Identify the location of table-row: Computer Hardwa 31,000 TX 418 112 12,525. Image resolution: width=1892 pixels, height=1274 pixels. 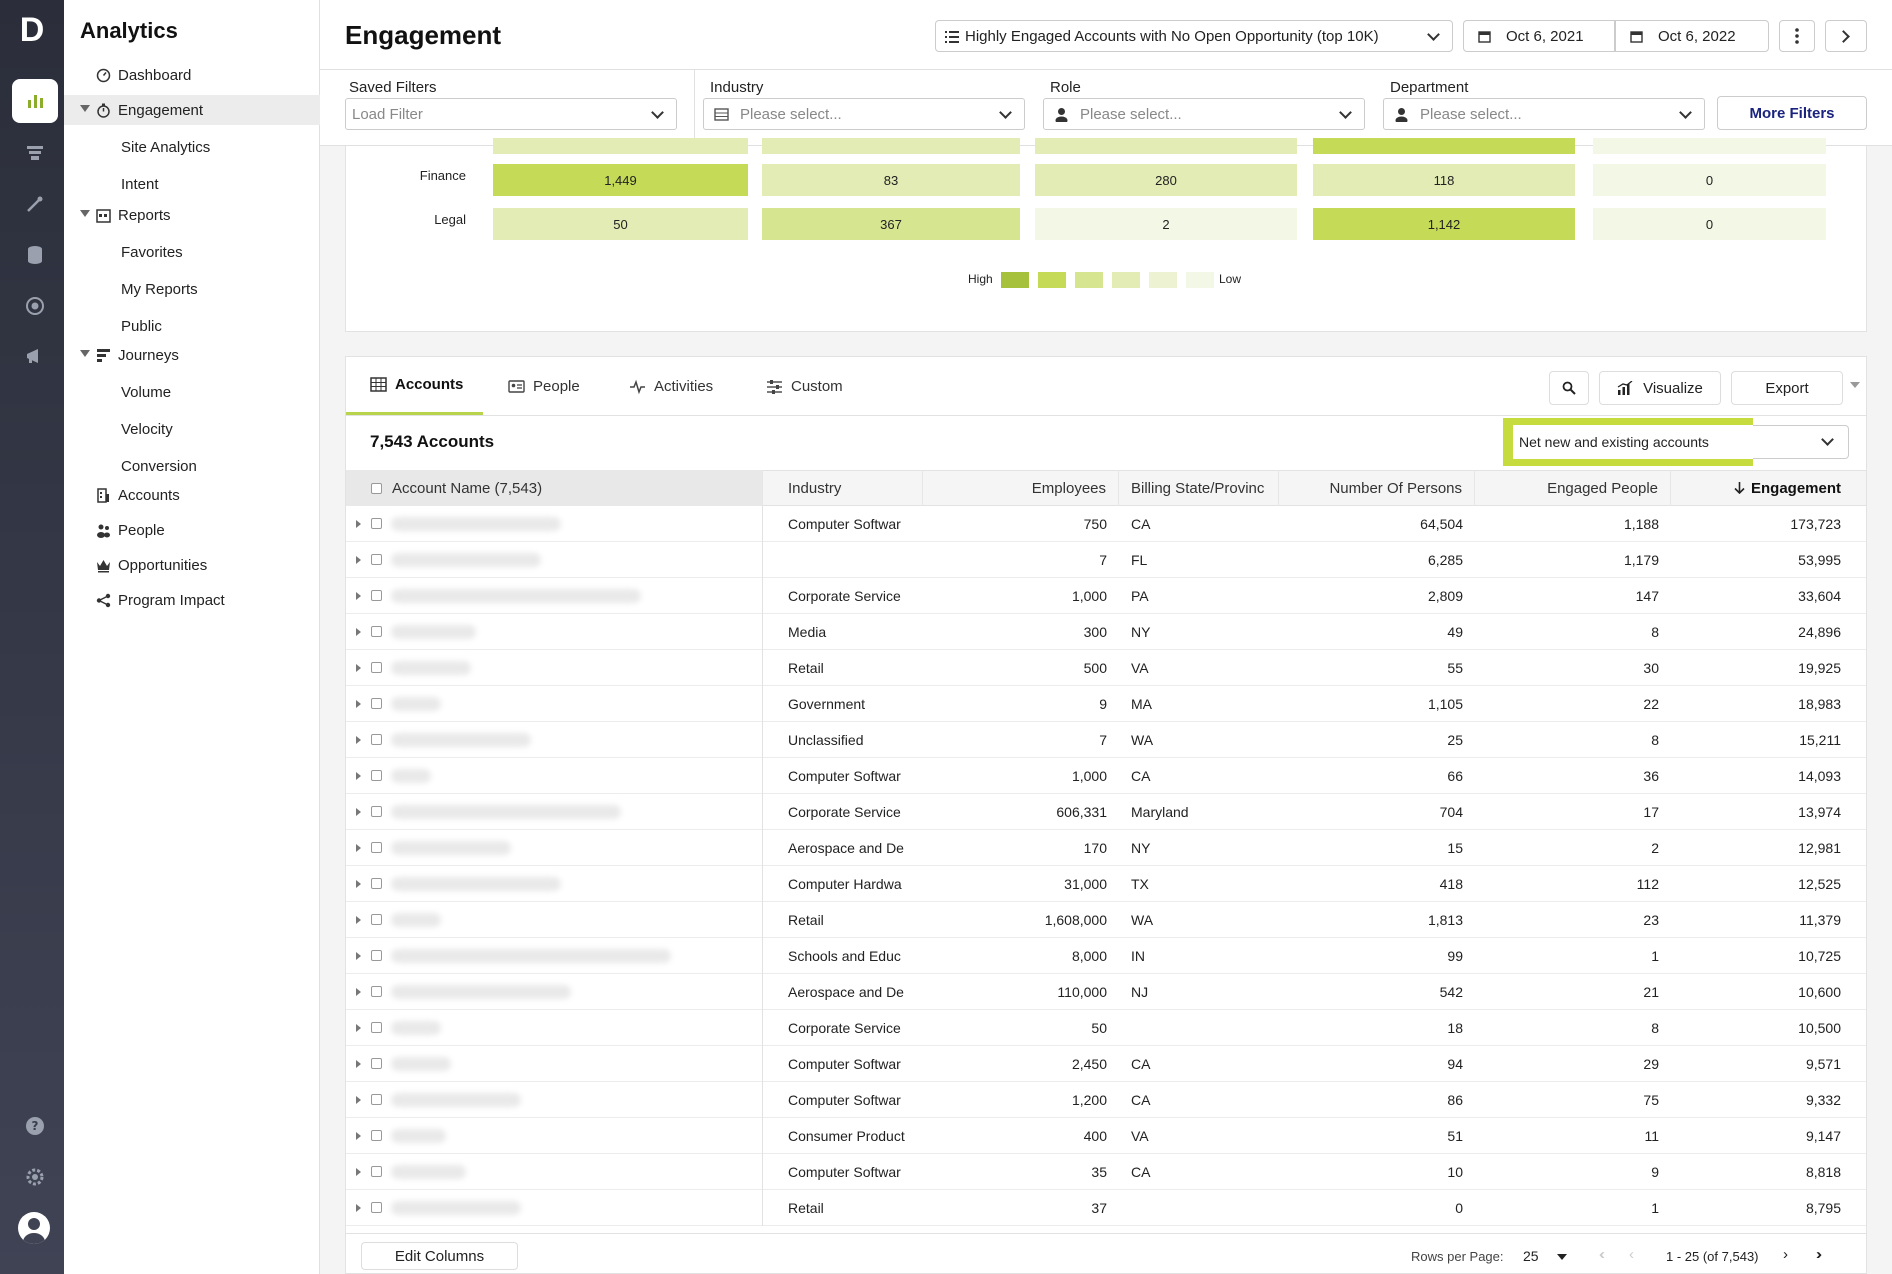
(1106, 884).